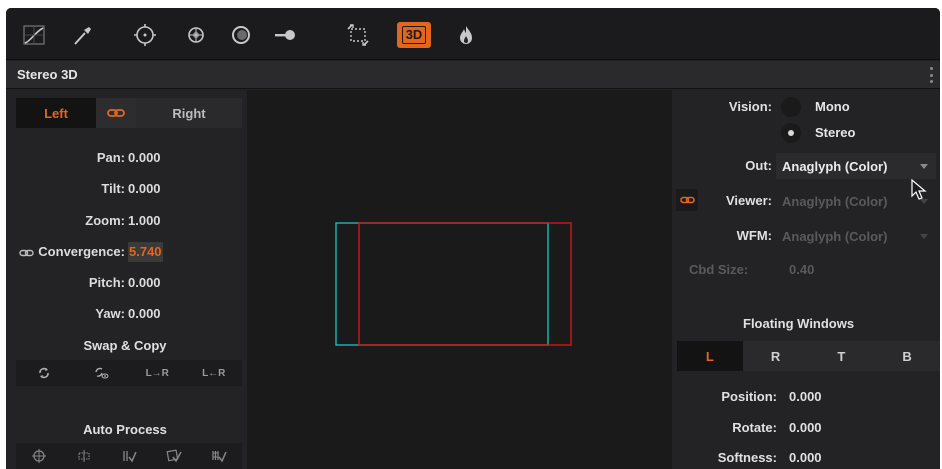  What do you see at coordinates (189, 113) in the screenshot?
I see `right-eye-button: Right` at bounding box center [189, 113].